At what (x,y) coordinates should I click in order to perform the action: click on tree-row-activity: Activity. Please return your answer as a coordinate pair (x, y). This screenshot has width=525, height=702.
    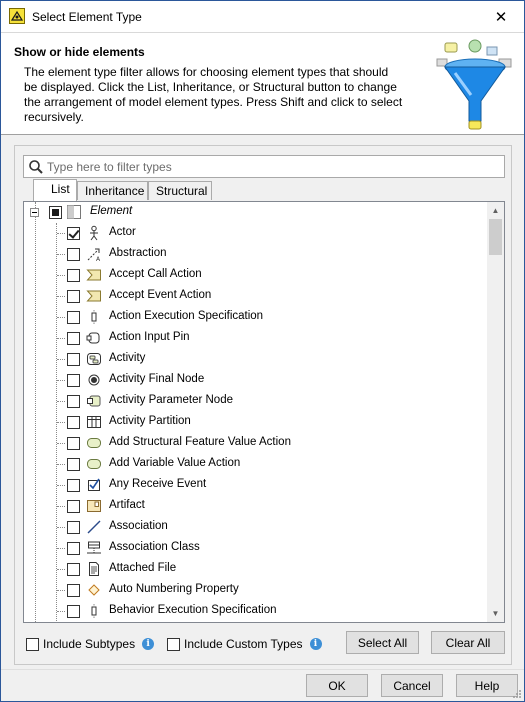
    Looking at the image, I should click on (254, 359).